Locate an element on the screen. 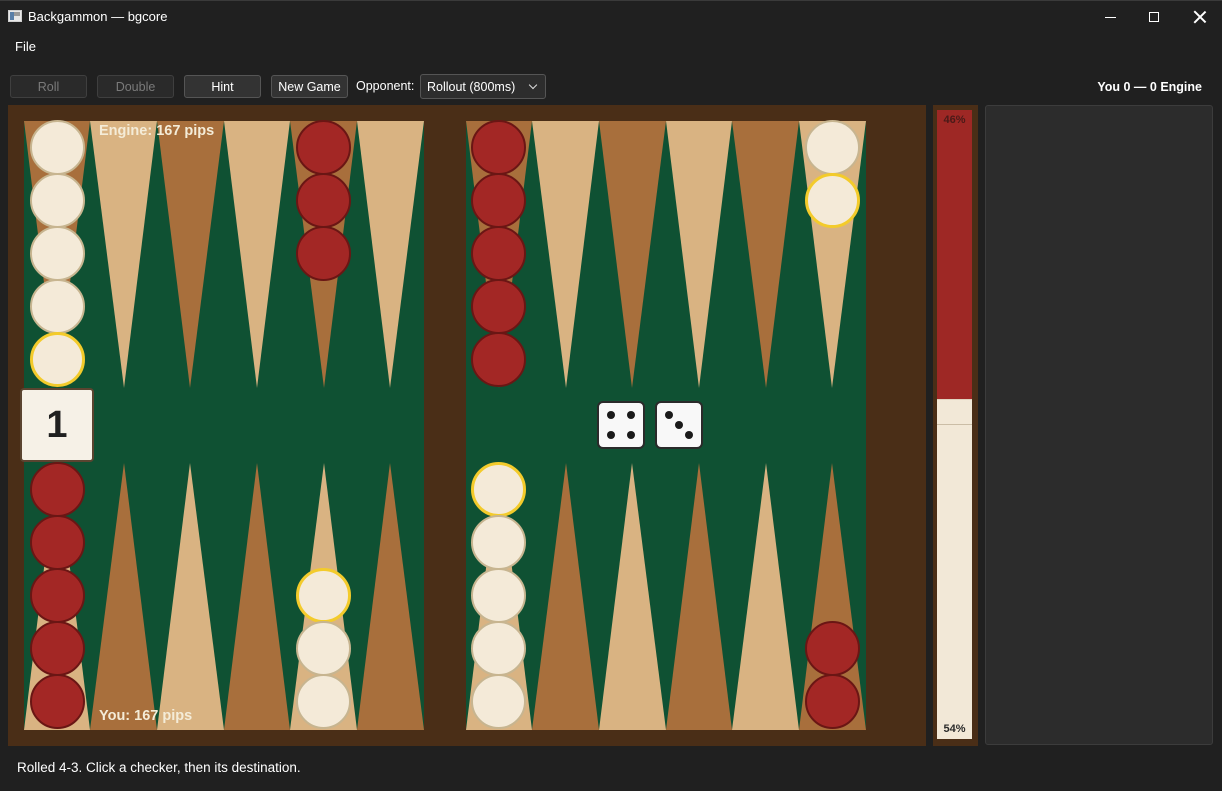 This screenshot has width=1222, height=791. you-probability-fill is located at coordinates (954, 569).